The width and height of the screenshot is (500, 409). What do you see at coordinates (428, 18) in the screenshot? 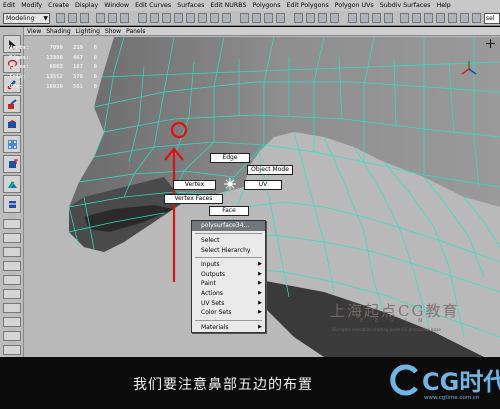
I see `hypershade-icon` at bounding box center [428, 18].